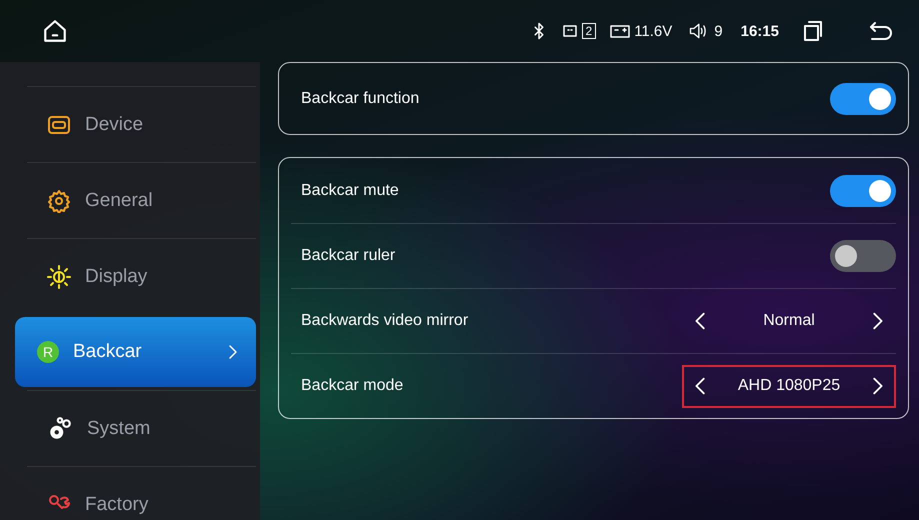  Describe the element at coordinates (360, 99) in the screenshot. I see `setting-label: Backcar function` at that location.